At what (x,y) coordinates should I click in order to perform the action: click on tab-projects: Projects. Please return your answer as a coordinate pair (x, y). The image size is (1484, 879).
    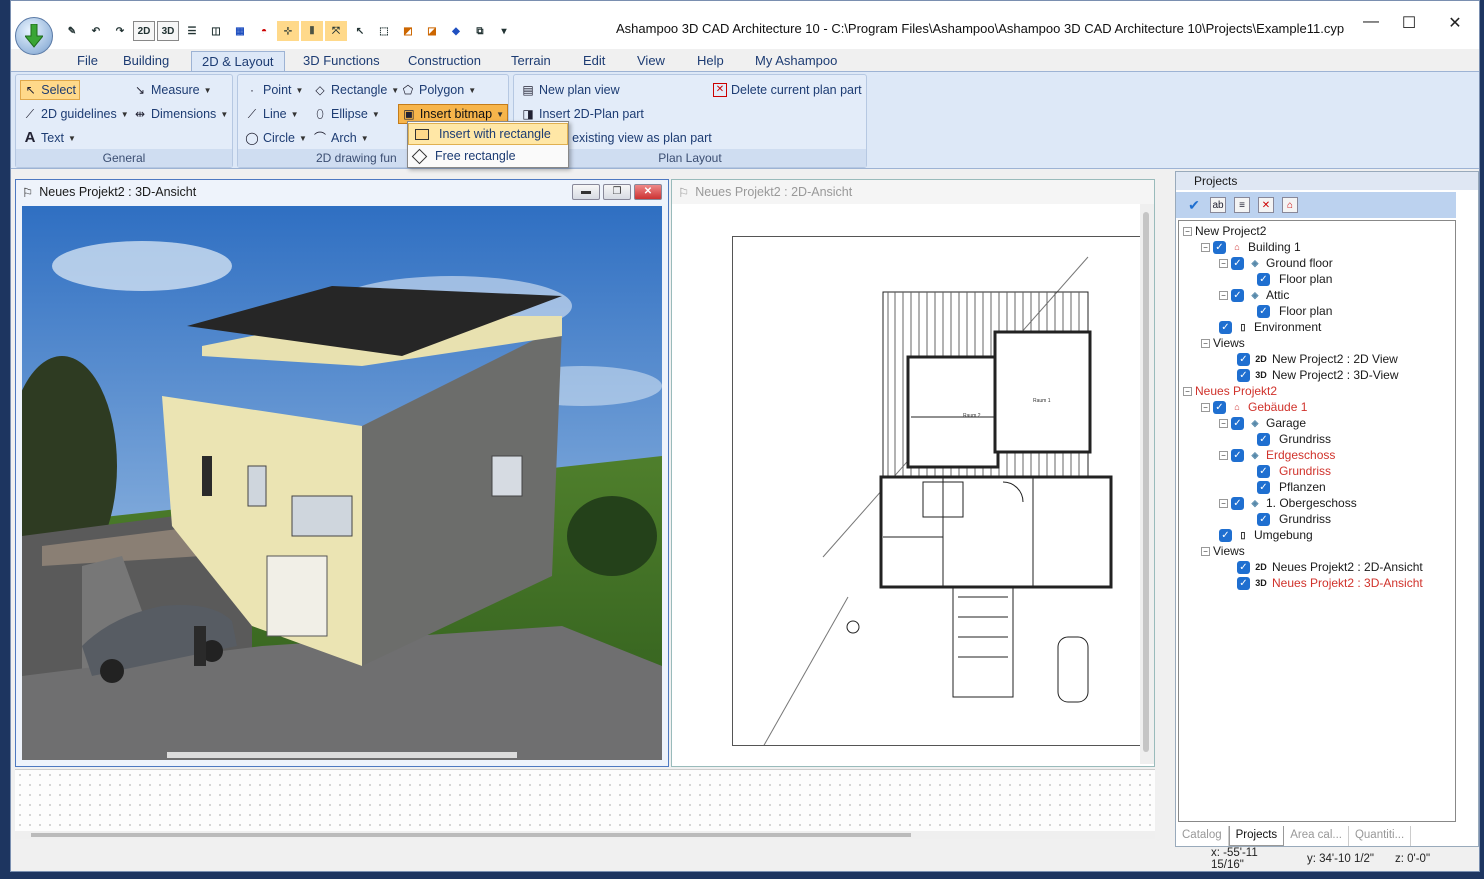
    Looking at the image, I should click on (1256, 836).